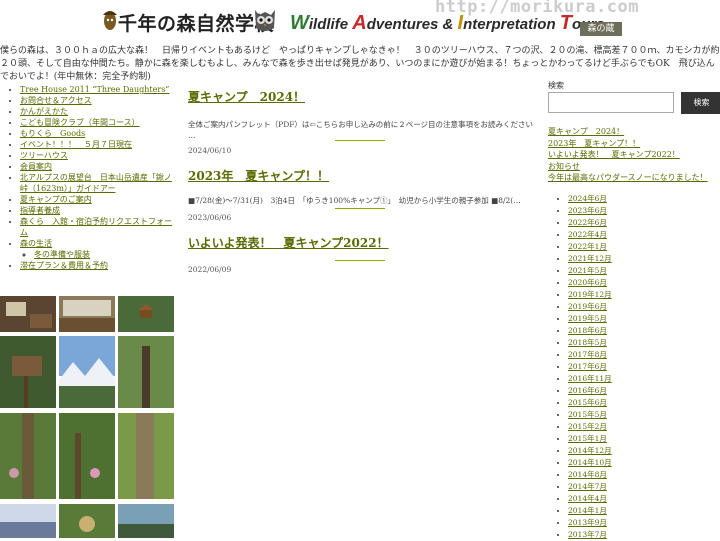 Image resolution: width=720 pixels, height=541 pixels. What do you see at coordinates (196, 22) in the screenshot?
I see `site-title: 千年の森自然学校` at bounding box center [196, 22].